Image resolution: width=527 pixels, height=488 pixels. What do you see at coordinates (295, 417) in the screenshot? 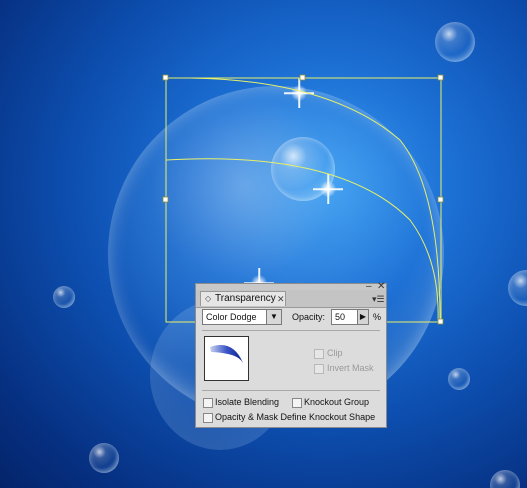
I see `opacity-mask-knockout-label: Opacity & Mask Define Knockout Shape` at bounding box center [295, 417].